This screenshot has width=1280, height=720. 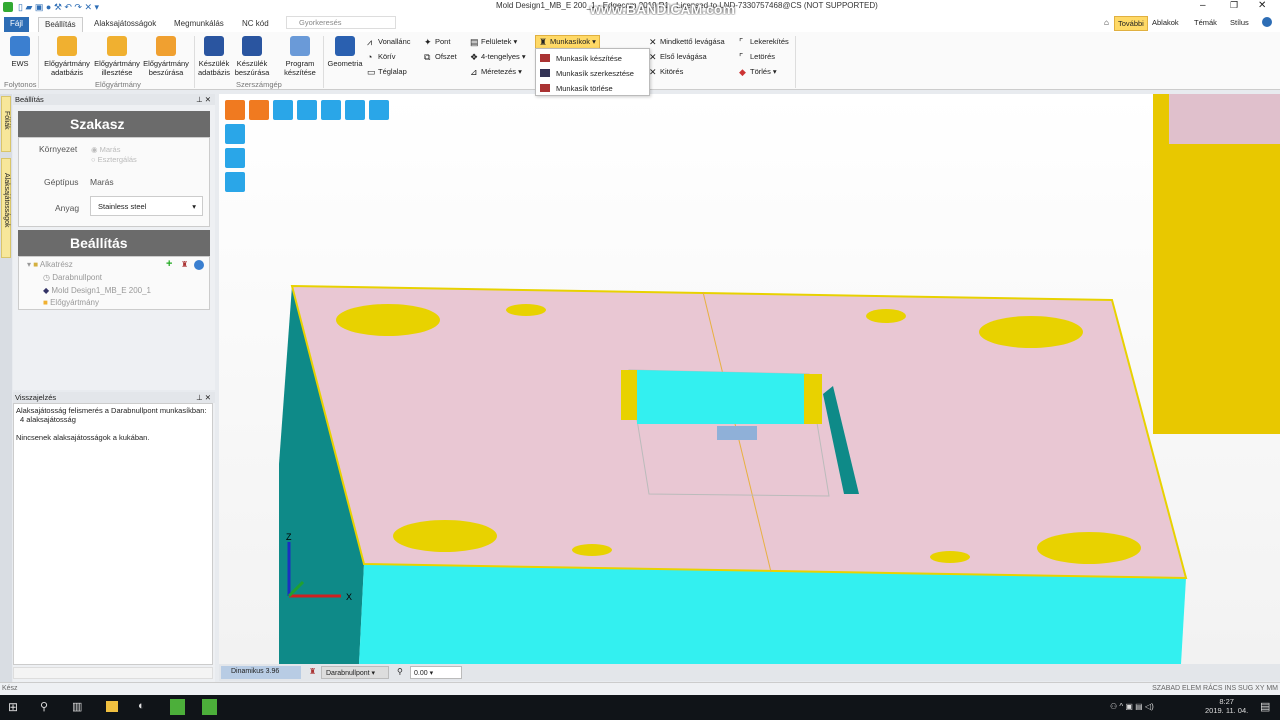 I want to click on render-mode: Dinamikus 3.96, so click(x=261, y=672).